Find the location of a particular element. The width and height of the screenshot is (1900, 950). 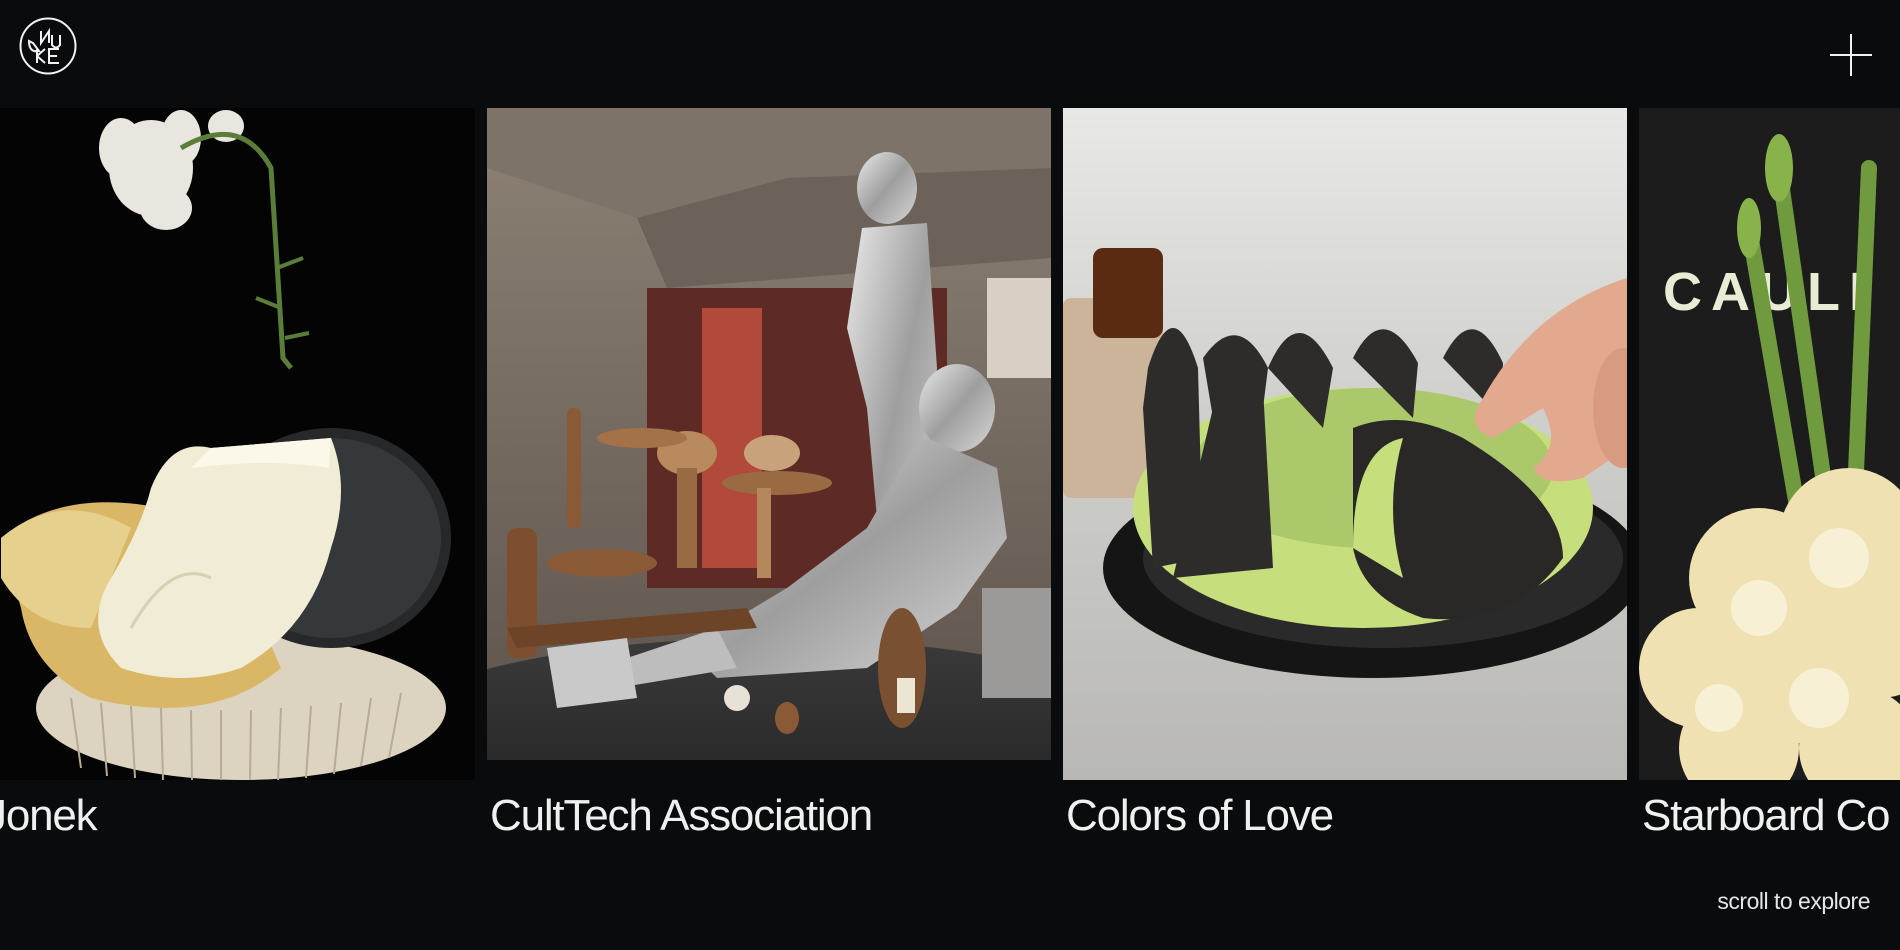

project-title: Starboard Co is located at coordinates (1766, 816).